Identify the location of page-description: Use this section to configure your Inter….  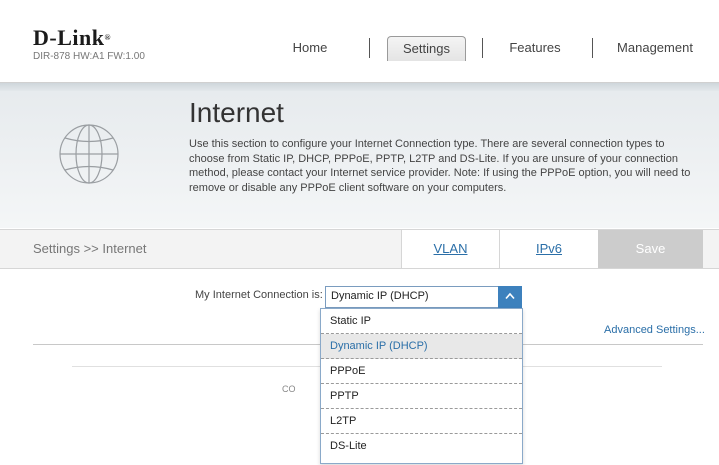
(440, 166).